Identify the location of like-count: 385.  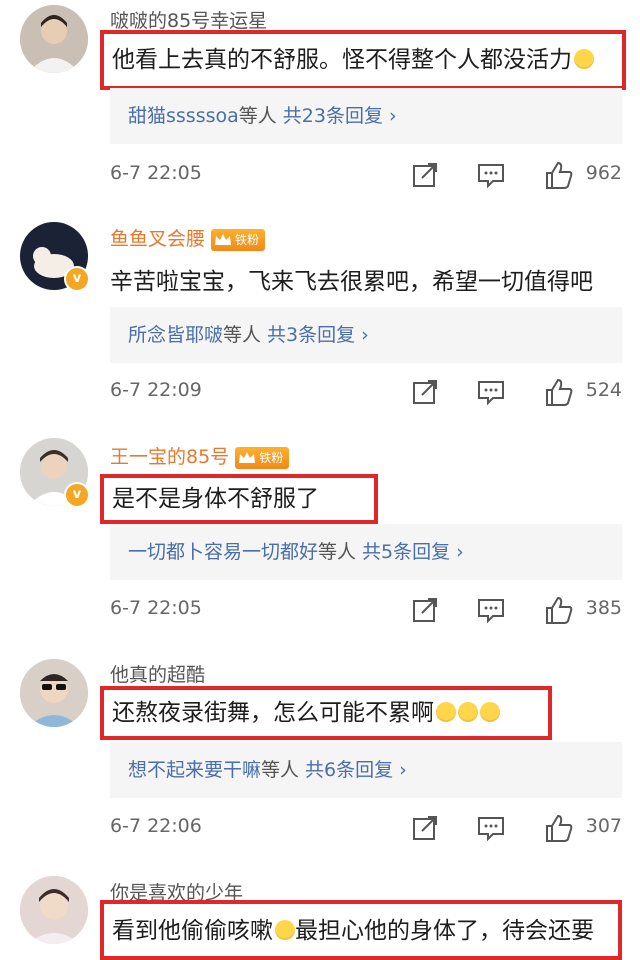
(603, 608).